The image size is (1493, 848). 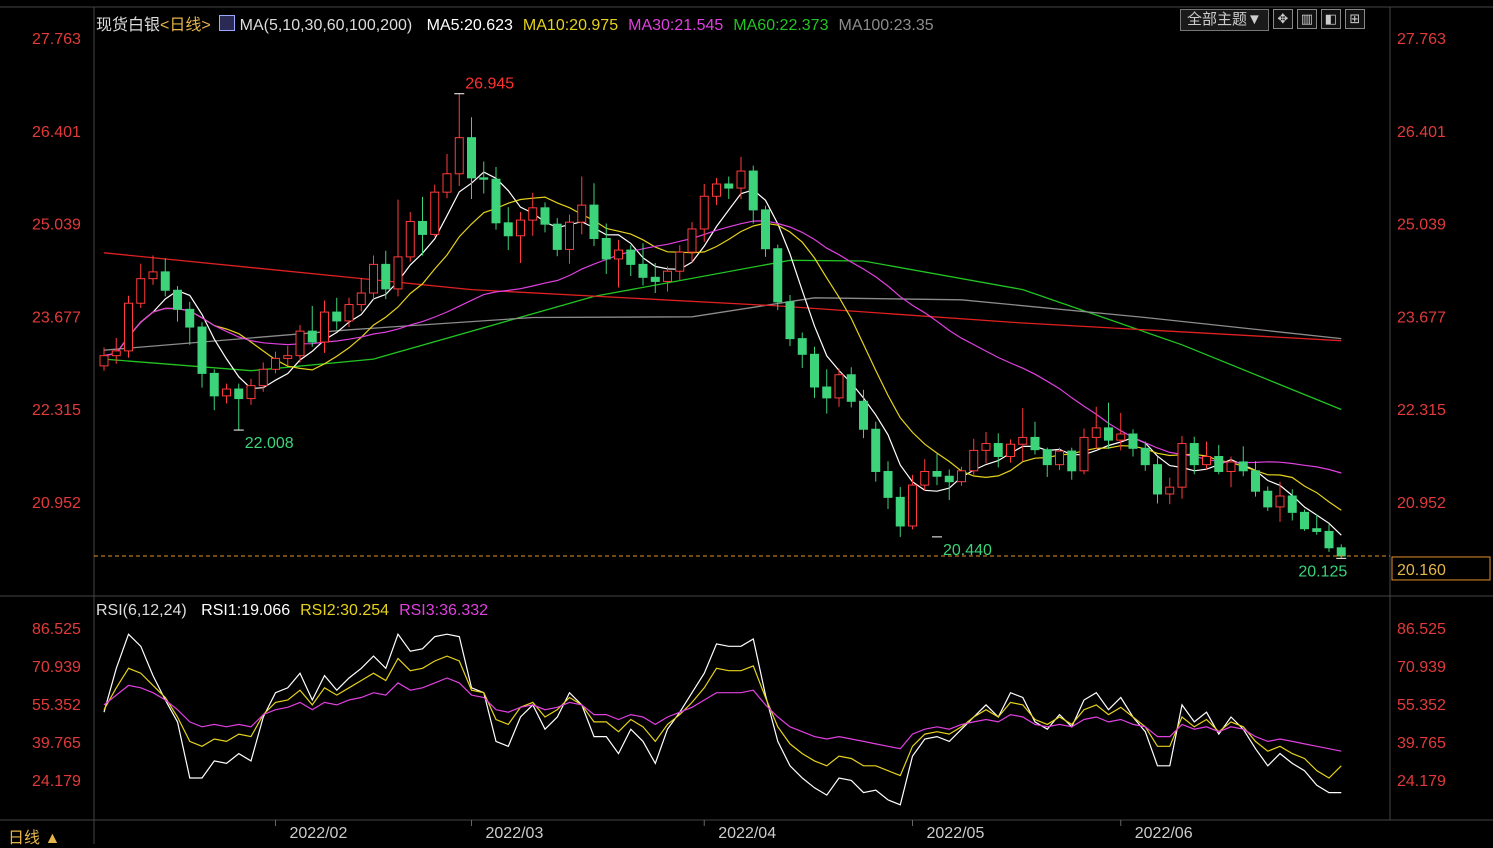 I want to click on expand-icon: ⊞, so click(x=1354, y=19).